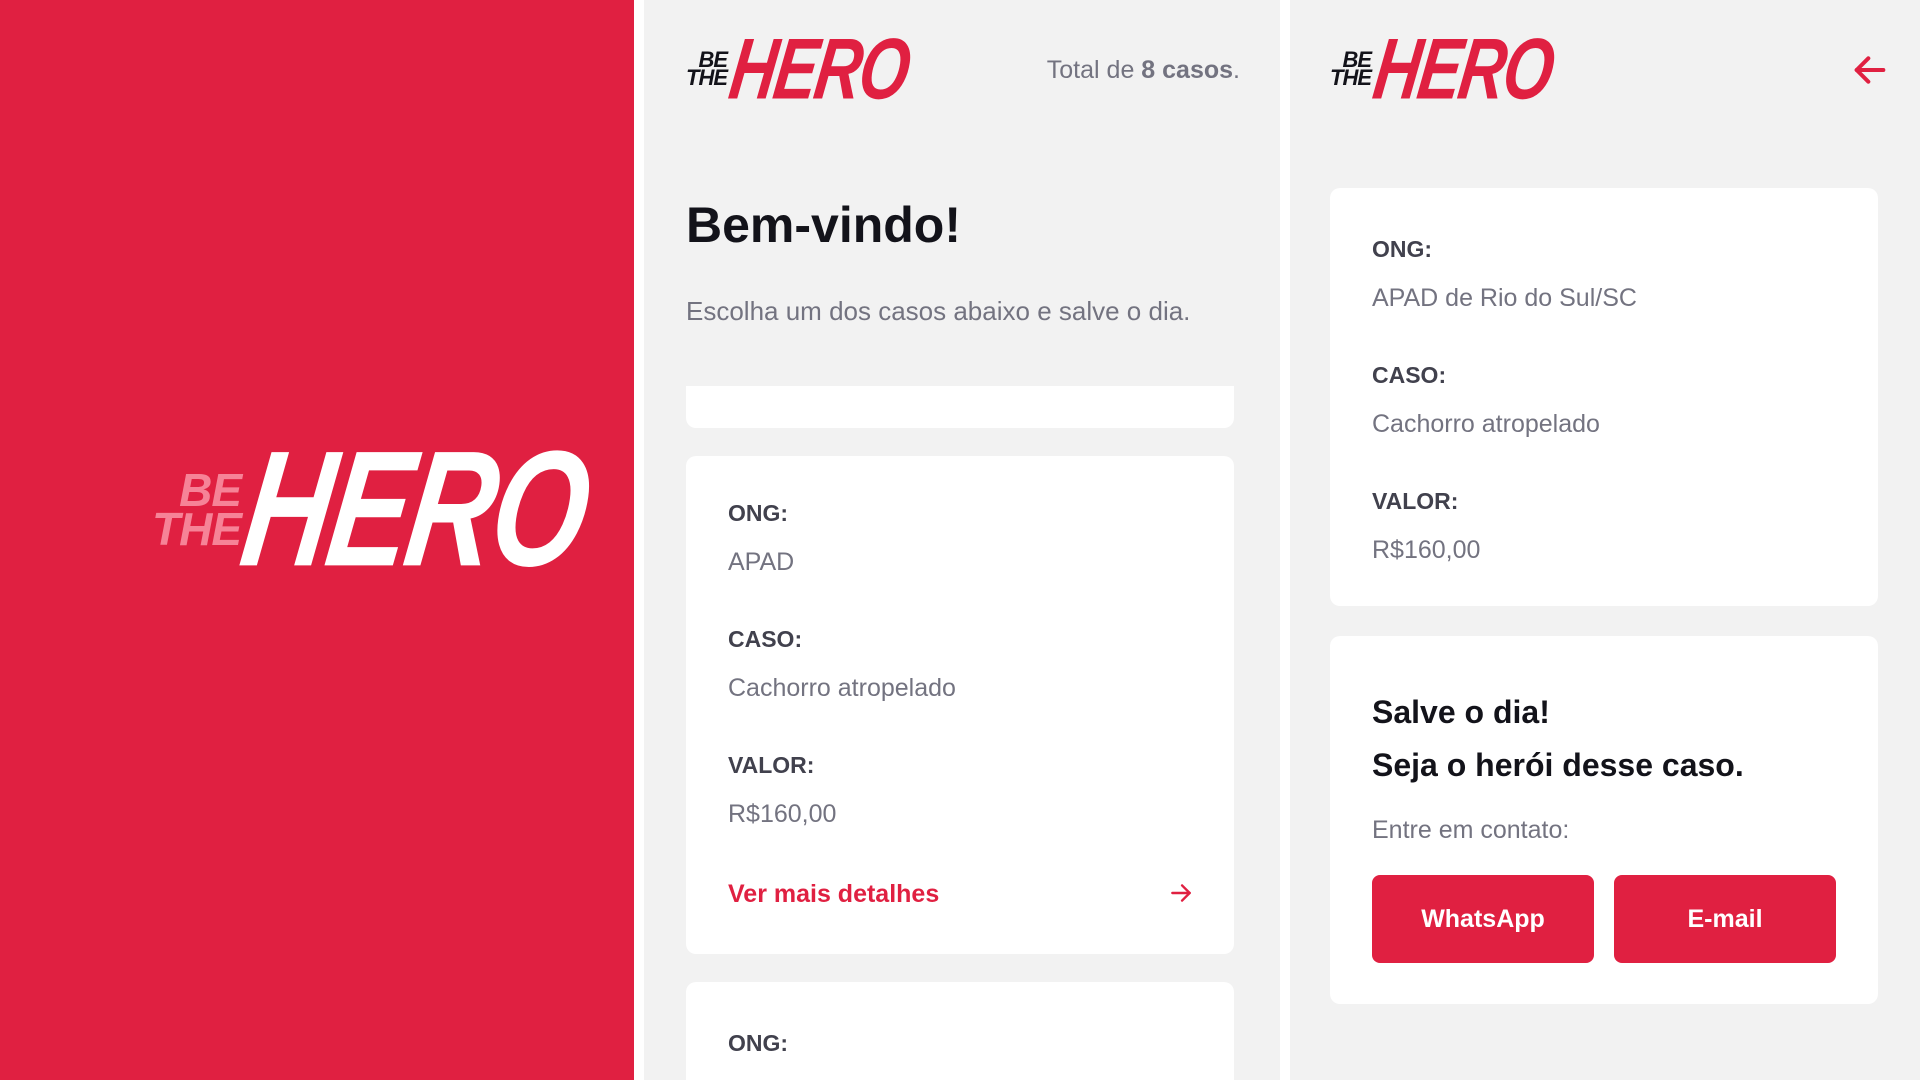 This screenshot has height=1080, width=1920. What do you see at coordinates (833, 894) in the screenshot?
I see `details-link: Ver mais detalhes` at bounding box center [833, 894].